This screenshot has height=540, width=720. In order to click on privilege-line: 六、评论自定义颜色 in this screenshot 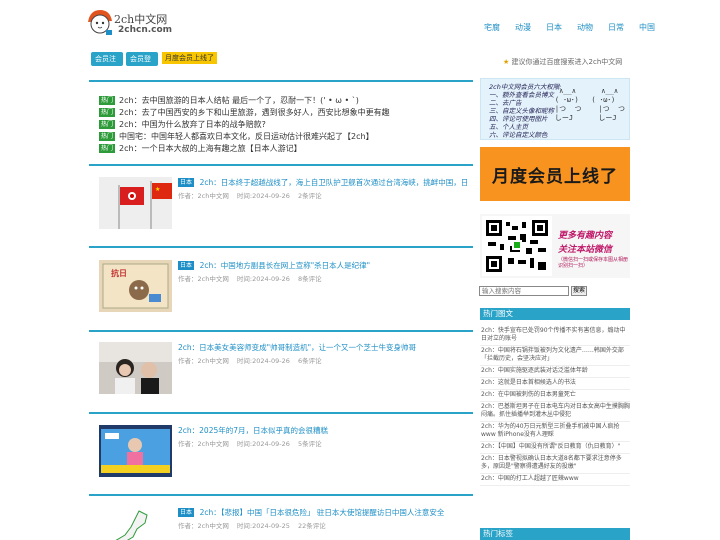, I will do `click(518, 135)`.